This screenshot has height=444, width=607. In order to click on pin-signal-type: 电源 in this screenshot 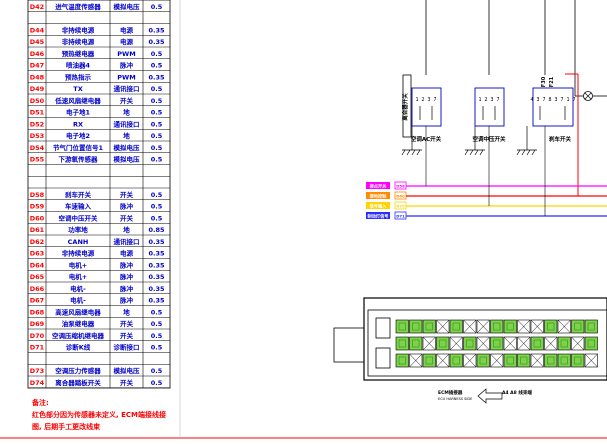, I will do `click(127, 253)`.